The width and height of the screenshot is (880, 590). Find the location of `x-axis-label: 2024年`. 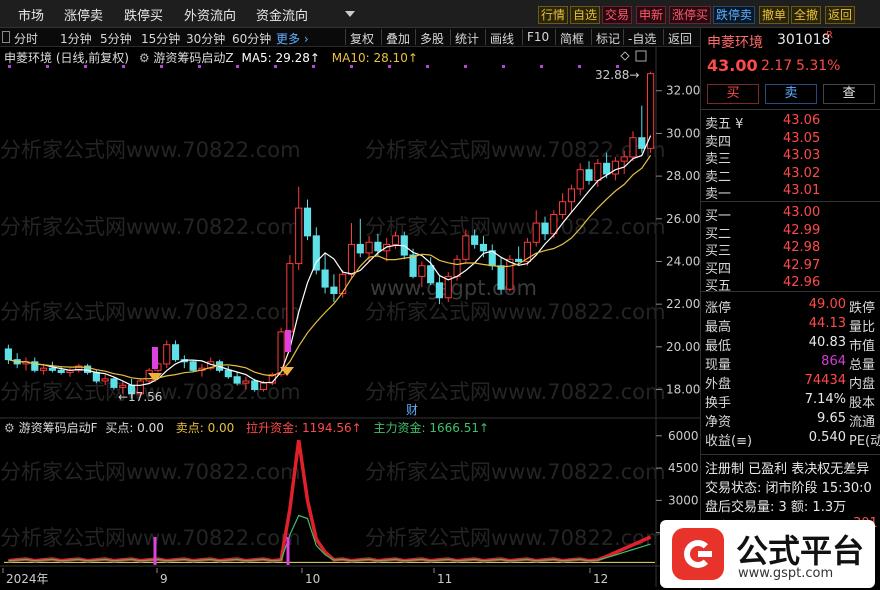

x-axis-label: 2024年 is located at coordinates (27, 579).